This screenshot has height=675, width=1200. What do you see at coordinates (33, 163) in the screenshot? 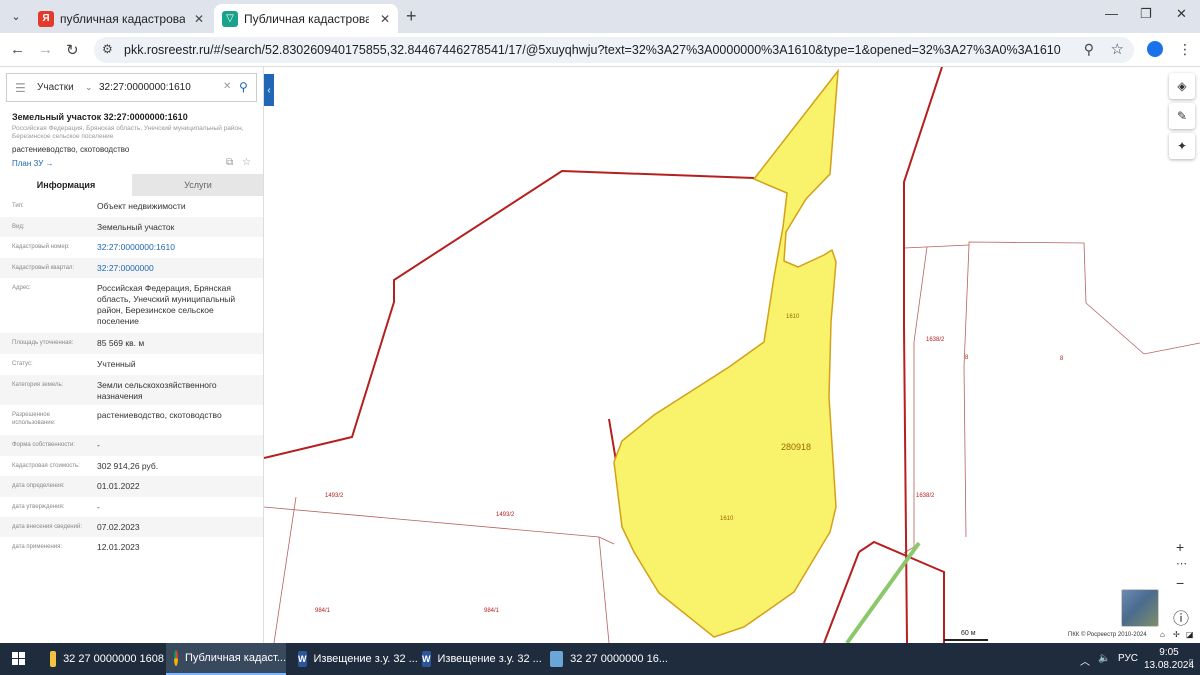
I see `plan-link: План ЗУ →` at bounding box center [33, 163].